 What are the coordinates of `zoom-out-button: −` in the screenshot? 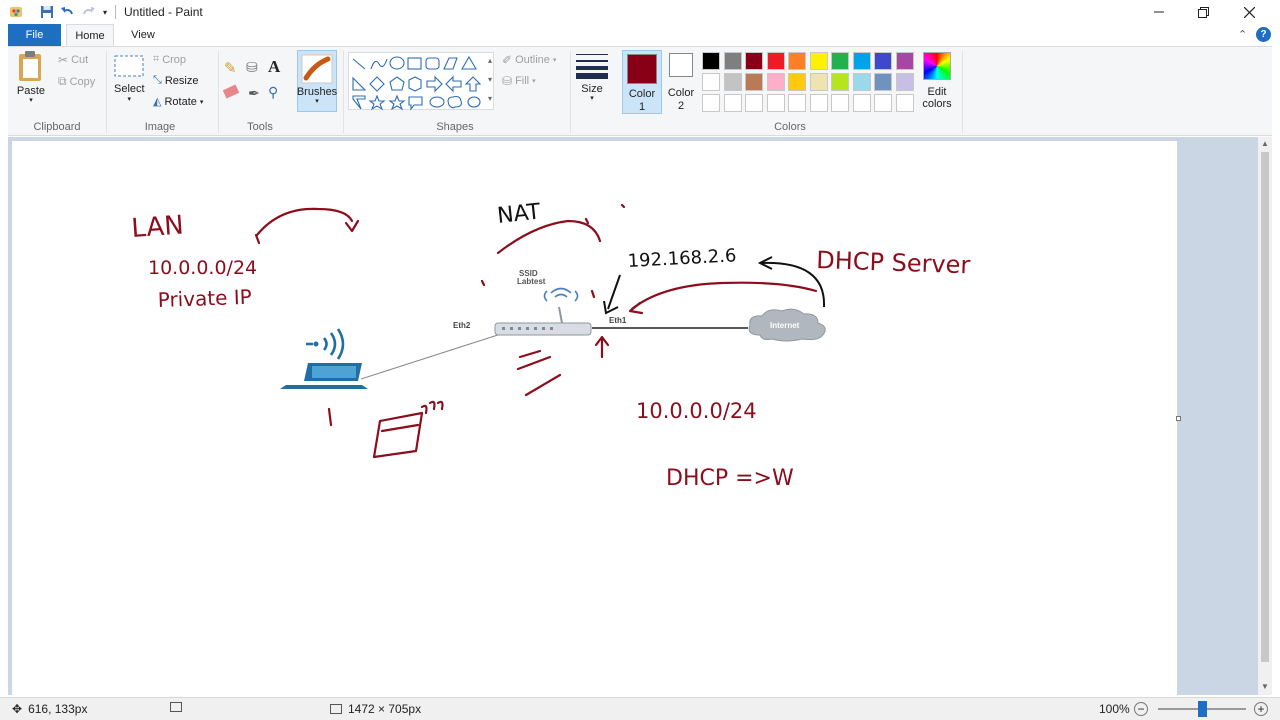 It's located at (1141, 709).